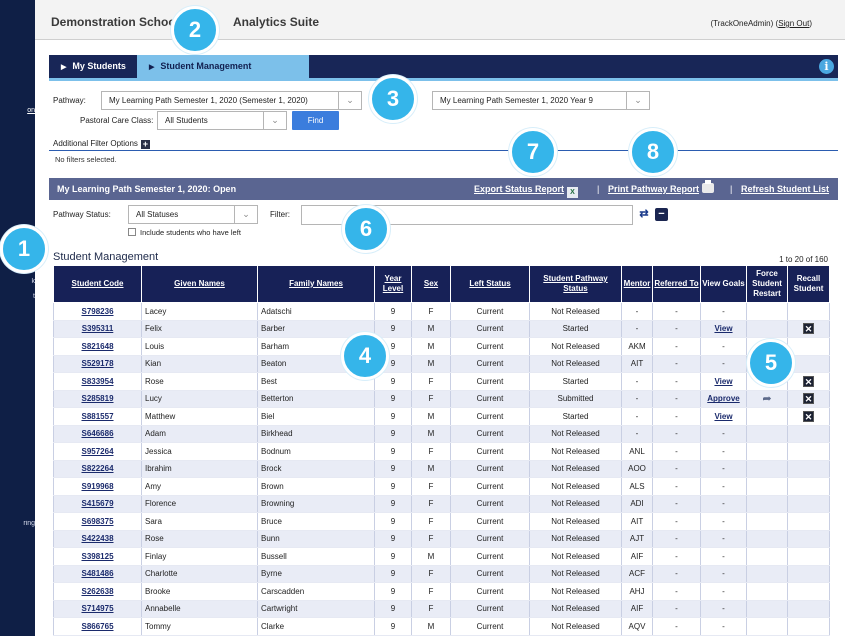 This screenshot has width=845, height=636. I want to click on cell-family: Adatschi, so click(316, 311).